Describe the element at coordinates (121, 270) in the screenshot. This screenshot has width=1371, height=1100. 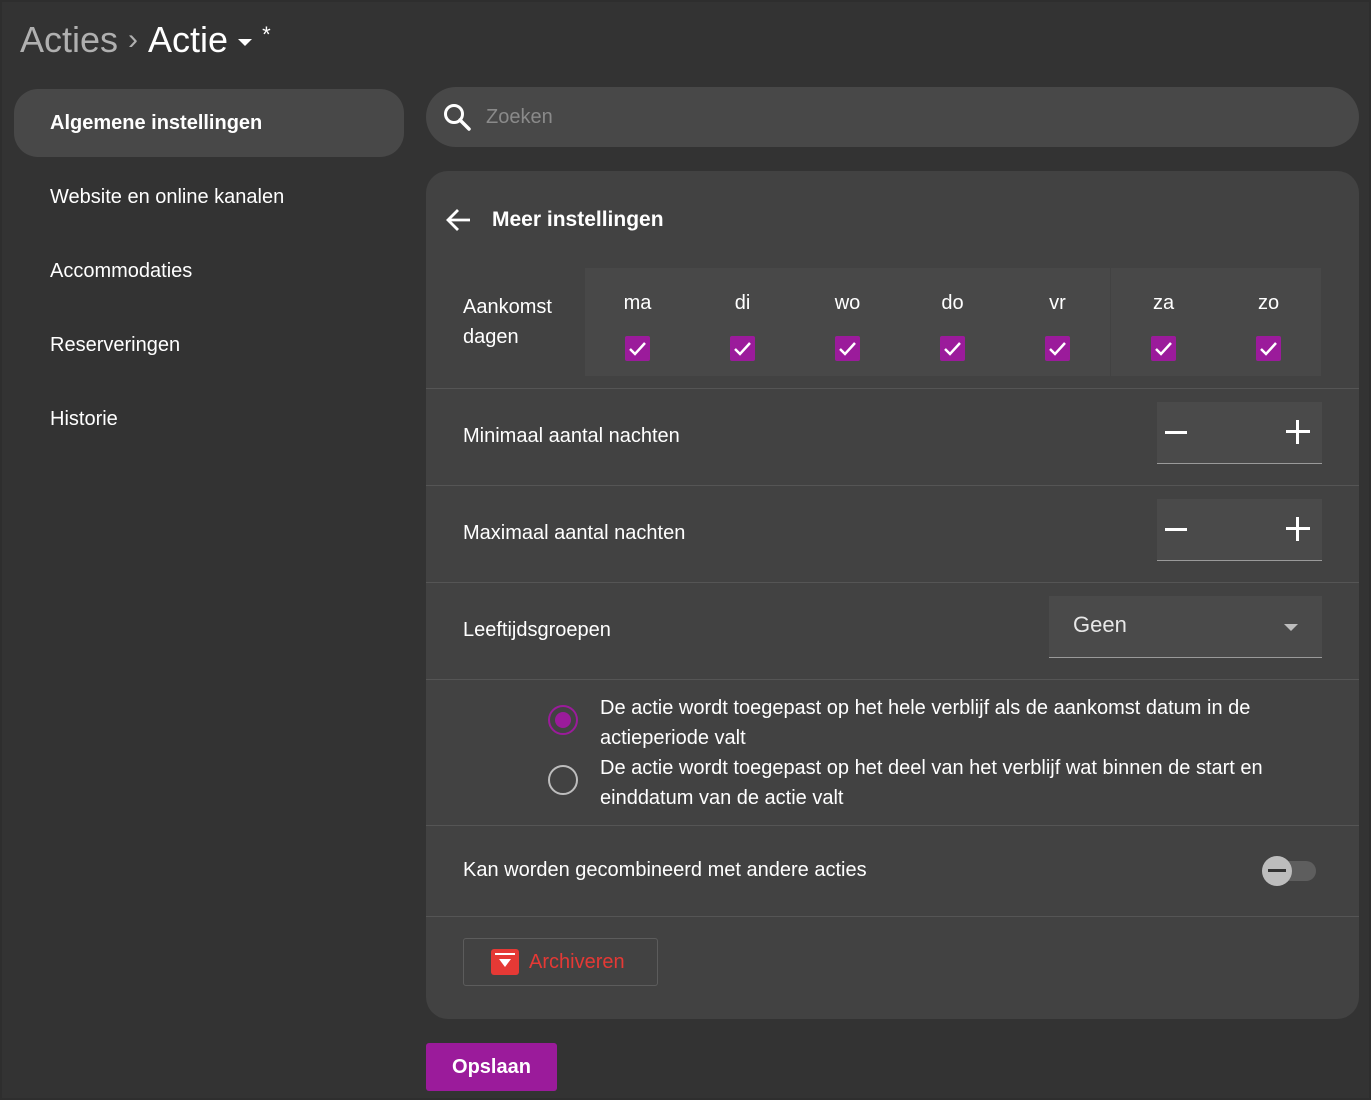
I see `sidebar-item-label: Accommodaties` at that location.